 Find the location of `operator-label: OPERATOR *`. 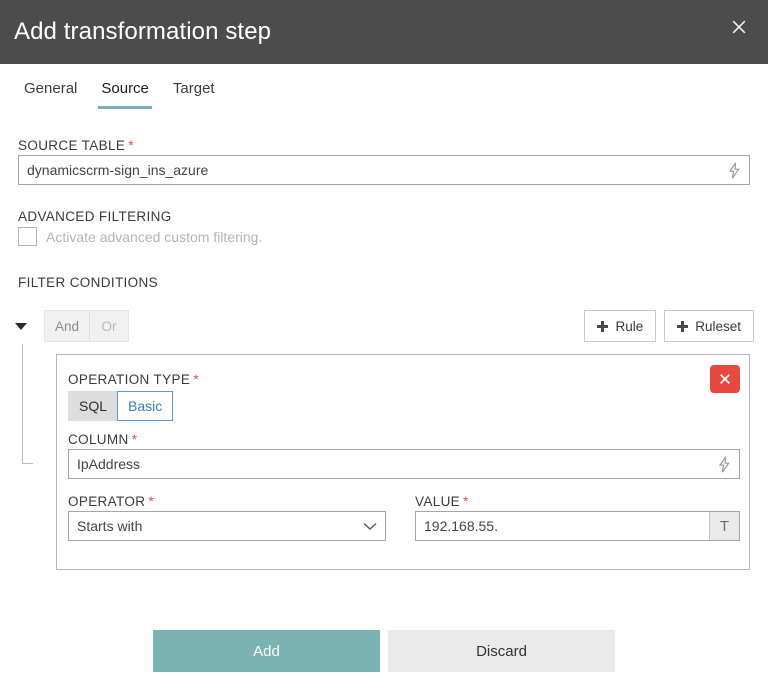

operator-label: OPERATOR * is located at coordinates (111, 501).